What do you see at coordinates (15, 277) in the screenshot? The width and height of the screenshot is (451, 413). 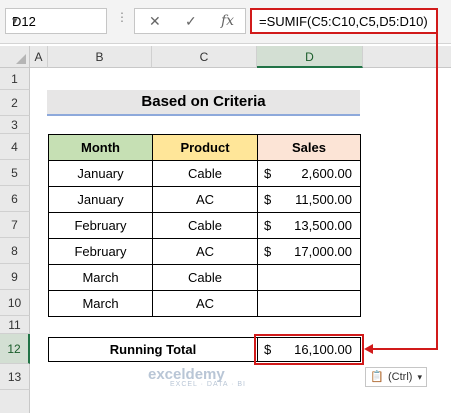 I see `row-header-9: 9` at bounding box center [15, 277].